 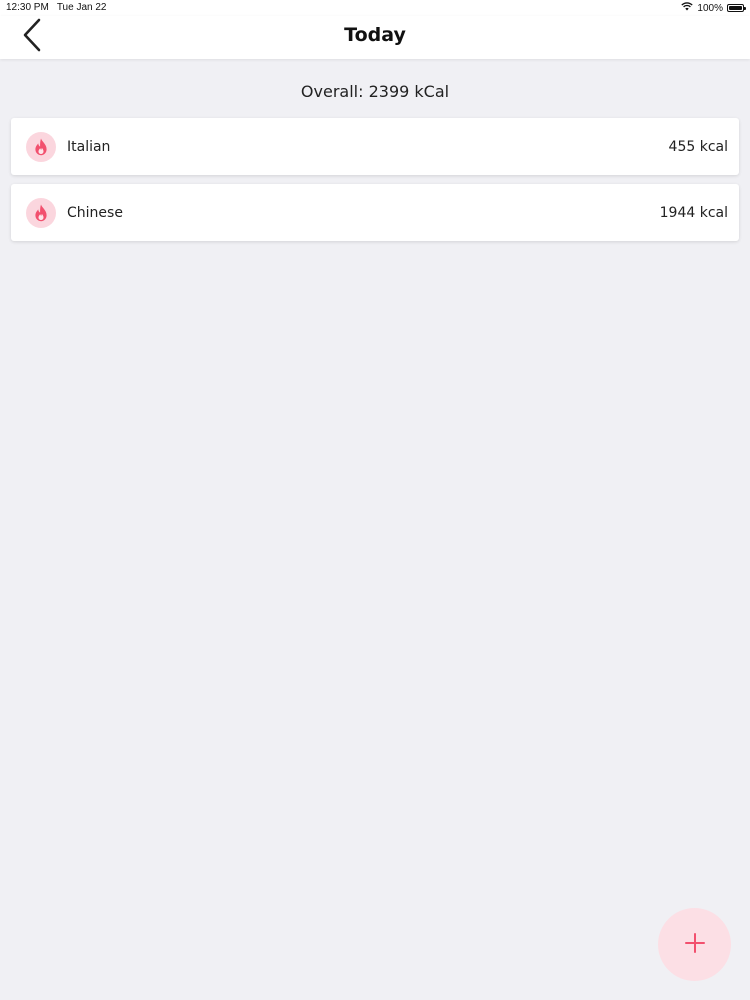 I want to click on navigation-bar: Today, so click(x=375, y=37).